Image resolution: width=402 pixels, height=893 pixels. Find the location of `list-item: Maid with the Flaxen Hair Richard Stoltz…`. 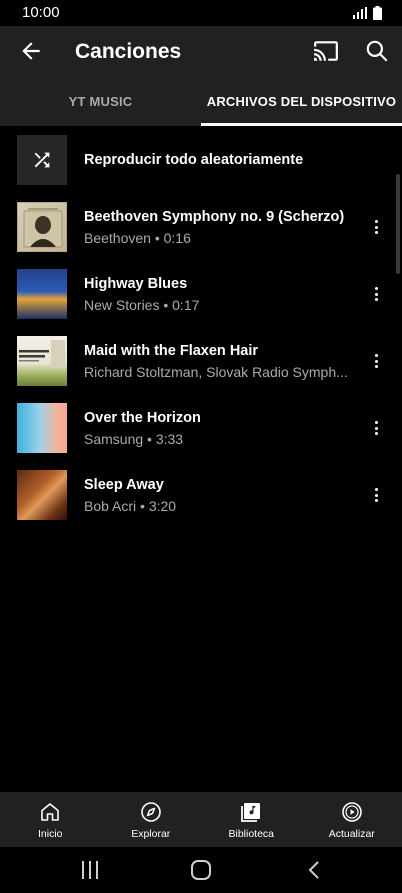

list-item: Maid with the Flaxen Hair Richard Stoltz… is located at coordinates (201, 366).